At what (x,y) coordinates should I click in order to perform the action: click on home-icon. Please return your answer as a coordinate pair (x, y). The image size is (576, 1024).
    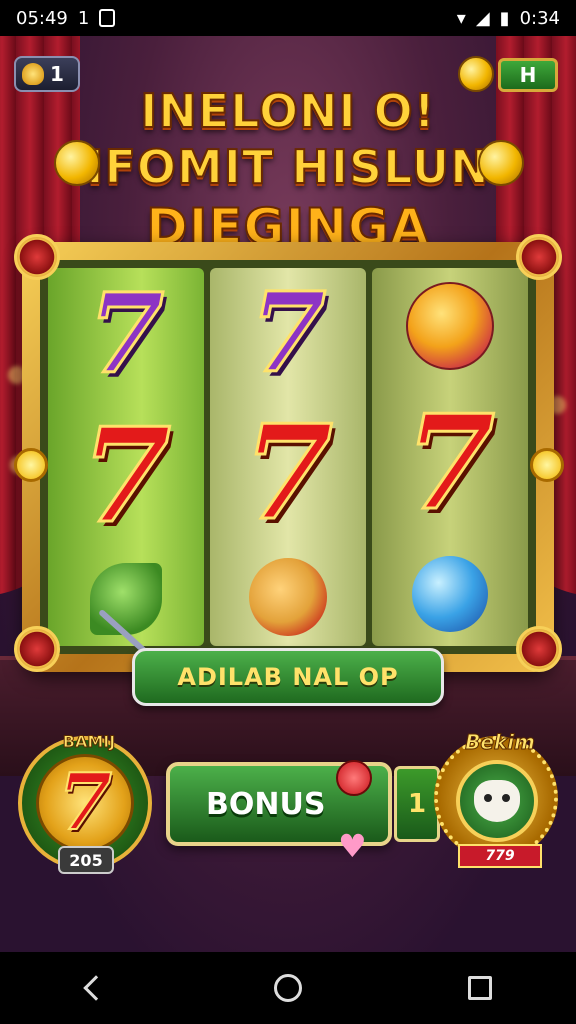
    Looking at the image, I should click on (288, 988).